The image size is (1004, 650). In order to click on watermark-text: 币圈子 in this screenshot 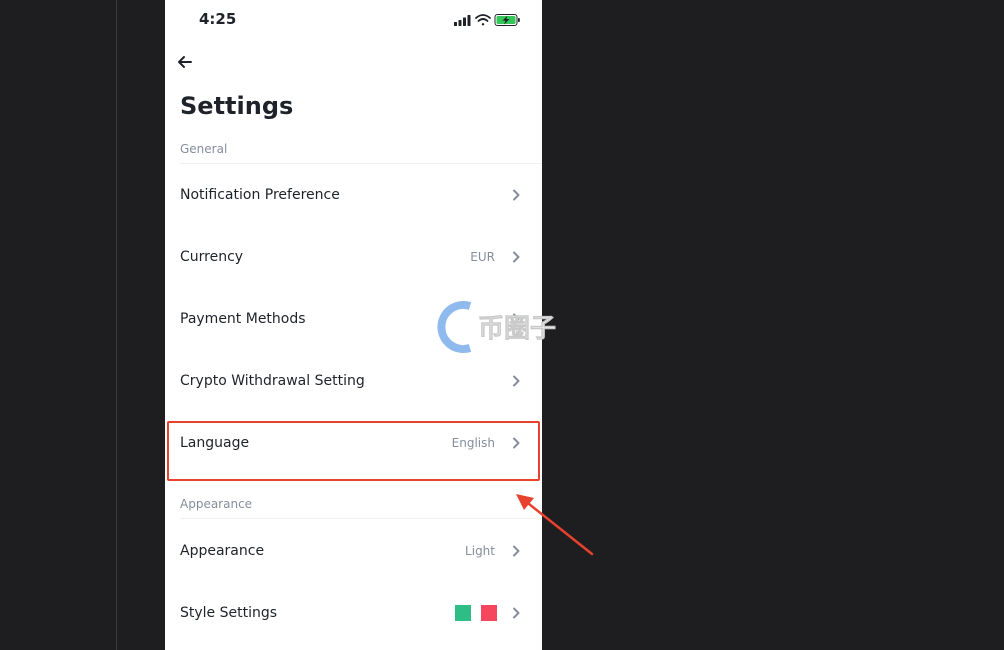, I will do `click(517, 329)`.